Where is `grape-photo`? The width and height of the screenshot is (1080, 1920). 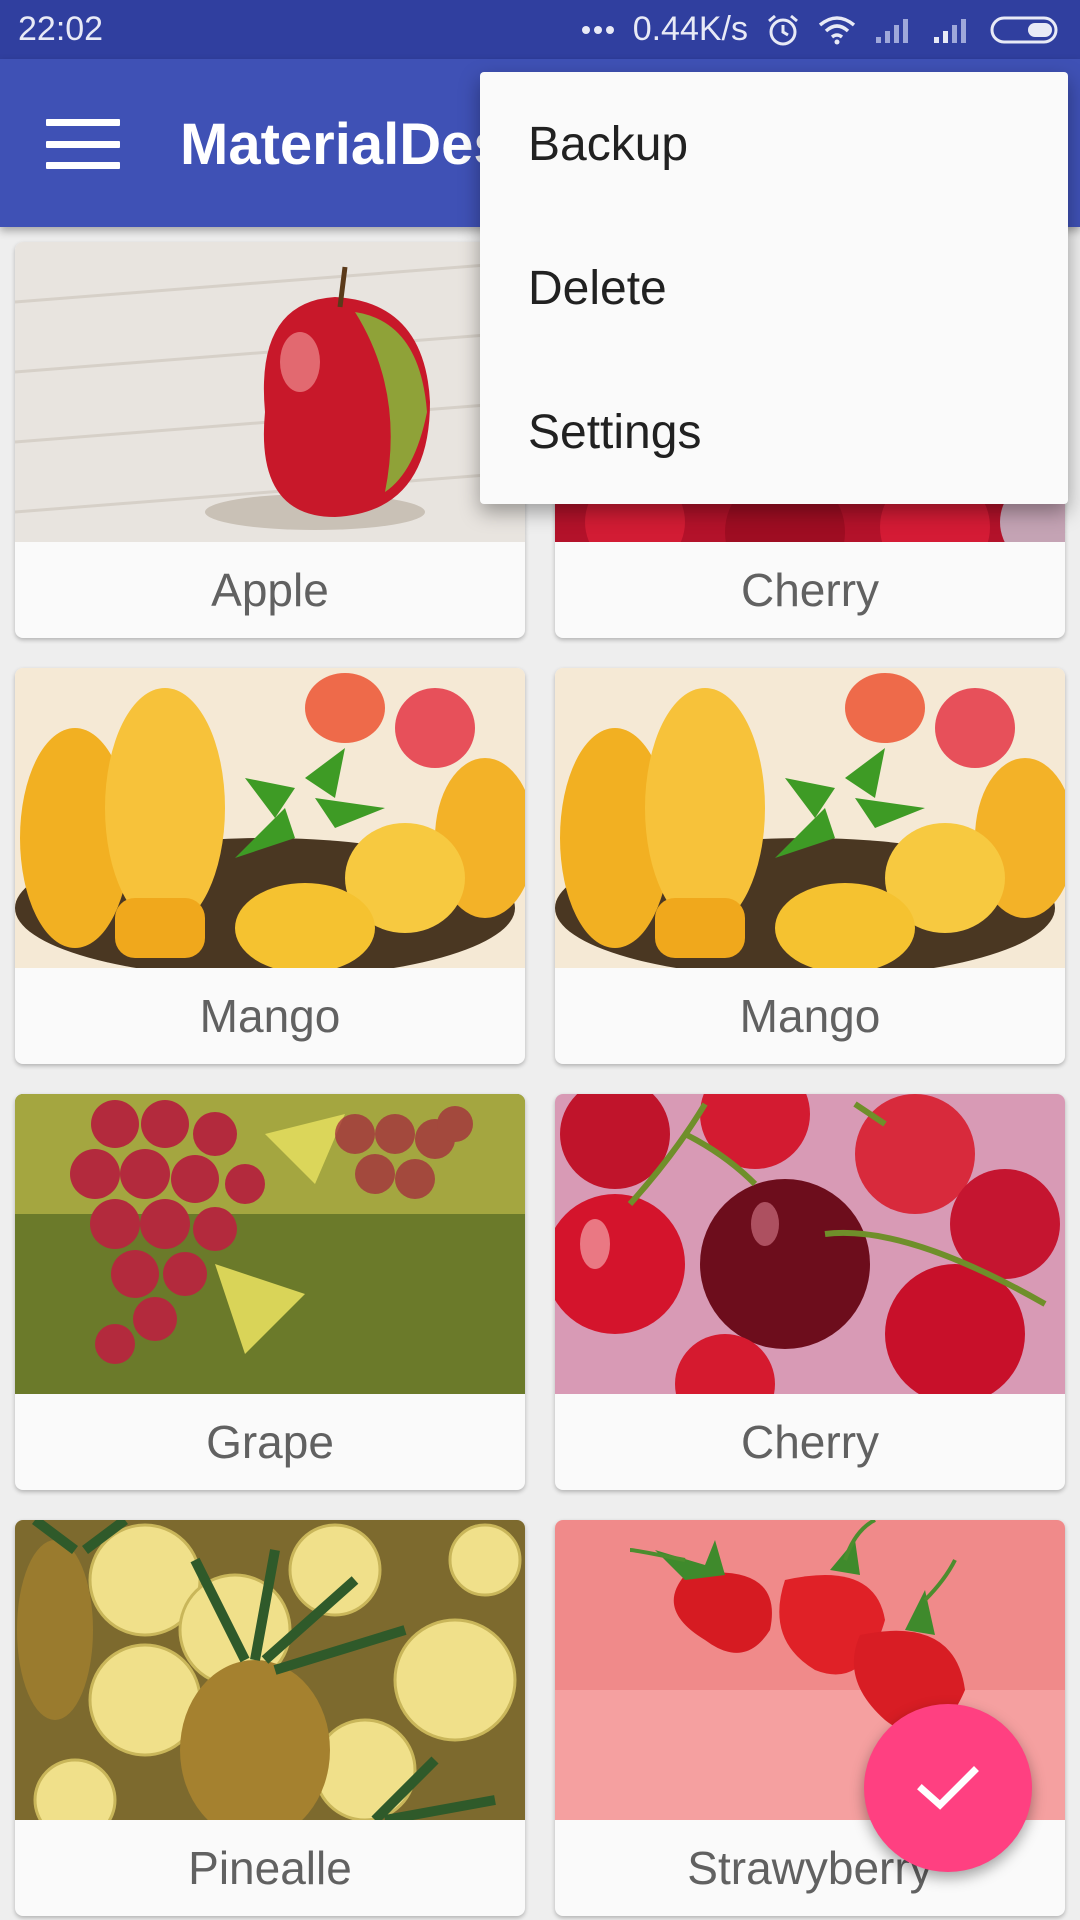 grape-photo is located at coordinates (270, 1244).